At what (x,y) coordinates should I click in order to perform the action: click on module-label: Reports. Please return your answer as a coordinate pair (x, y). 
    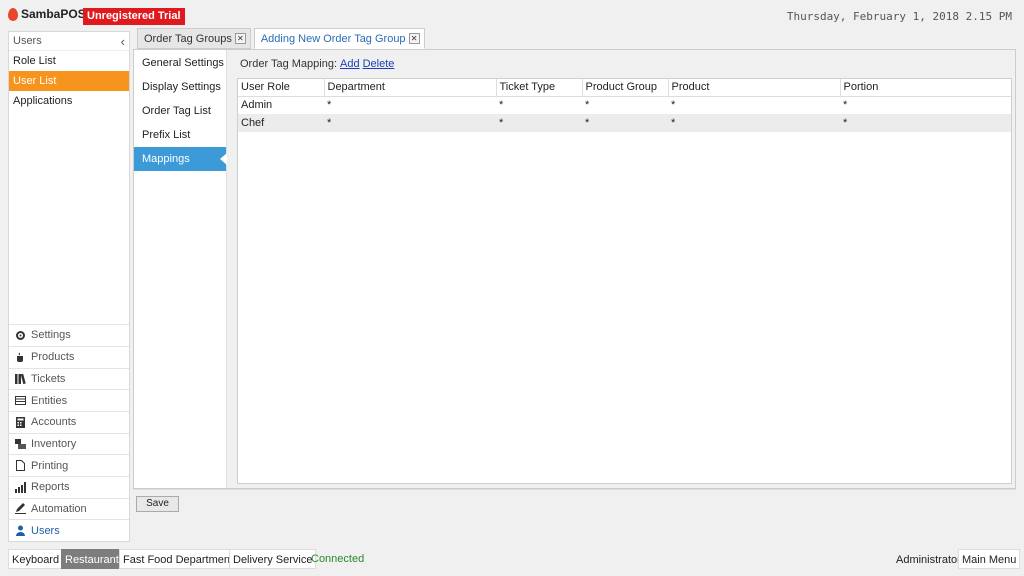
    Looking at the image, I should click on (50, 487).